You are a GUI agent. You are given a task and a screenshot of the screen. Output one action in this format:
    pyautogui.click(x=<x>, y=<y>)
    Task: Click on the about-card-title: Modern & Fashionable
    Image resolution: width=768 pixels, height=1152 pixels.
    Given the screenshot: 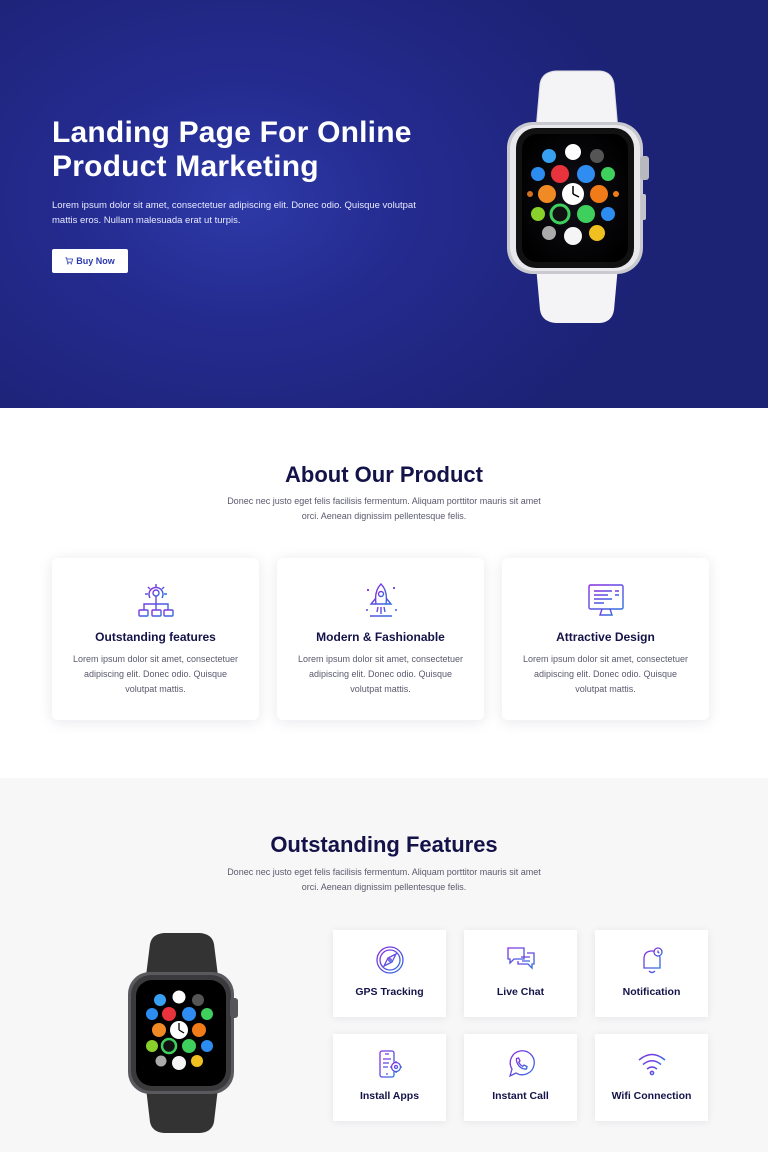 What is the action you would take?
    pyautogui.click(x=380, y=637)
    